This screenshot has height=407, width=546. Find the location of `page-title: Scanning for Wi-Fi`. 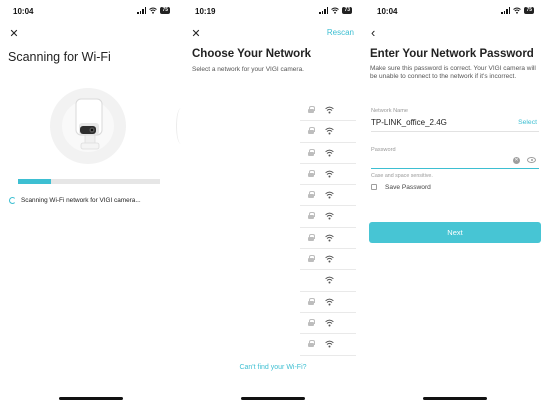

page-title: Scanning for Wi-Fi is located at coordinates (59, 57).